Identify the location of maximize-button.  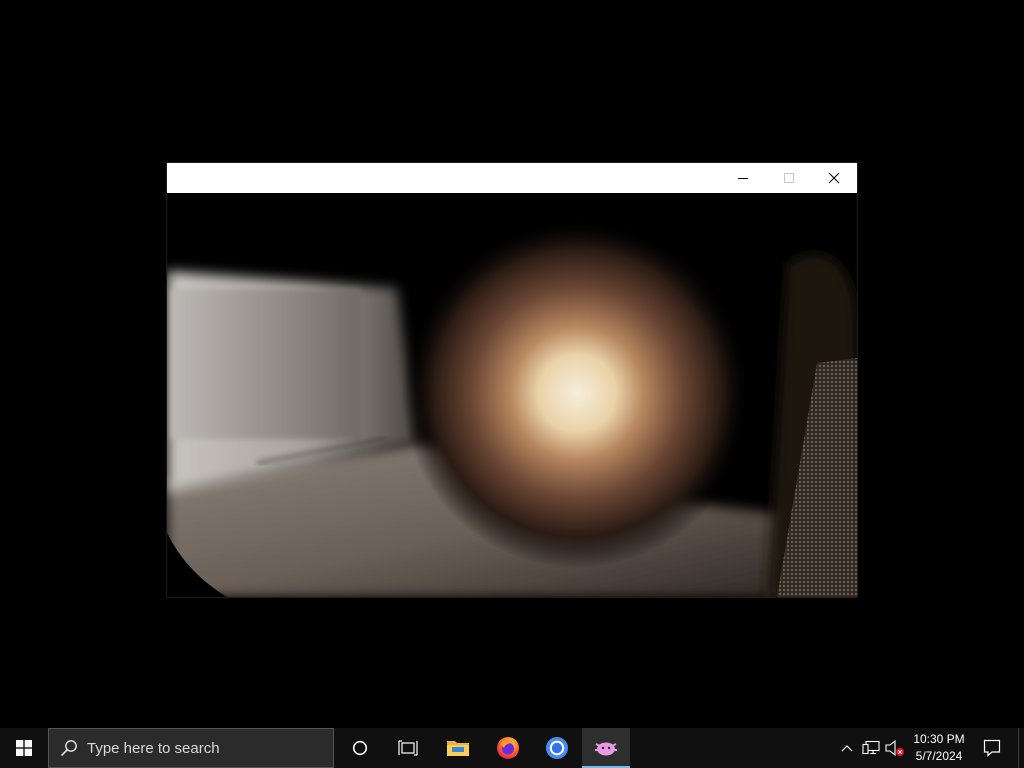
(789, 178).